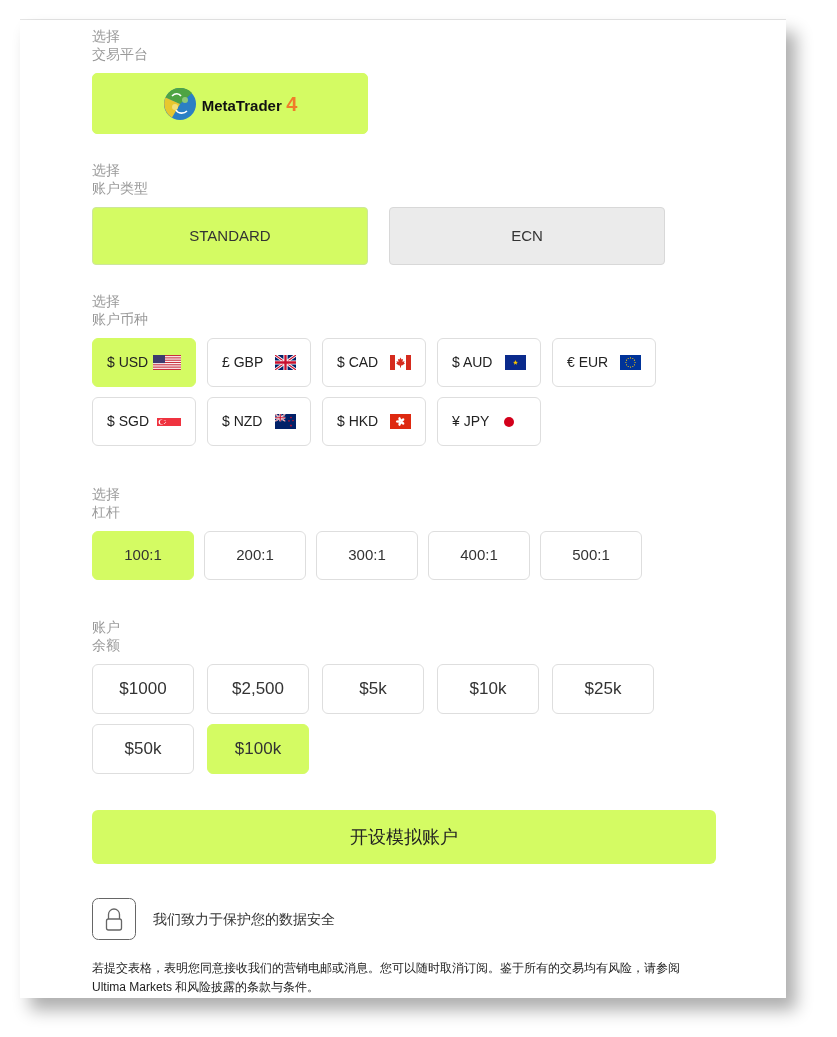 The image size is (837, 1037). What do you see at coordinates (604, 362) in the screenshot?
I see `currency-option: € EUR` at bounding box center [604, 362].